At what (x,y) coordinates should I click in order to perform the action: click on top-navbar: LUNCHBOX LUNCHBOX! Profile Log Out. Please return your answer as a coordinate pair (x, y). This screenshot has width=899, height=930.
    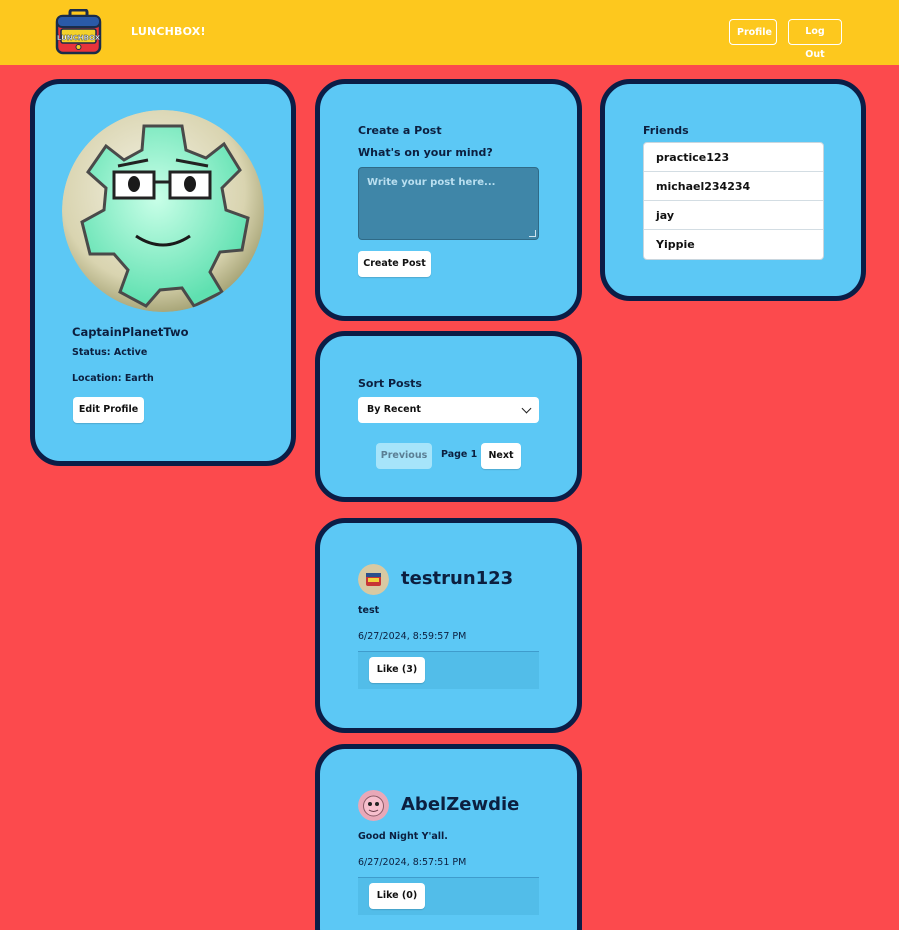
    Looking at the image, I should click on (449, 32).